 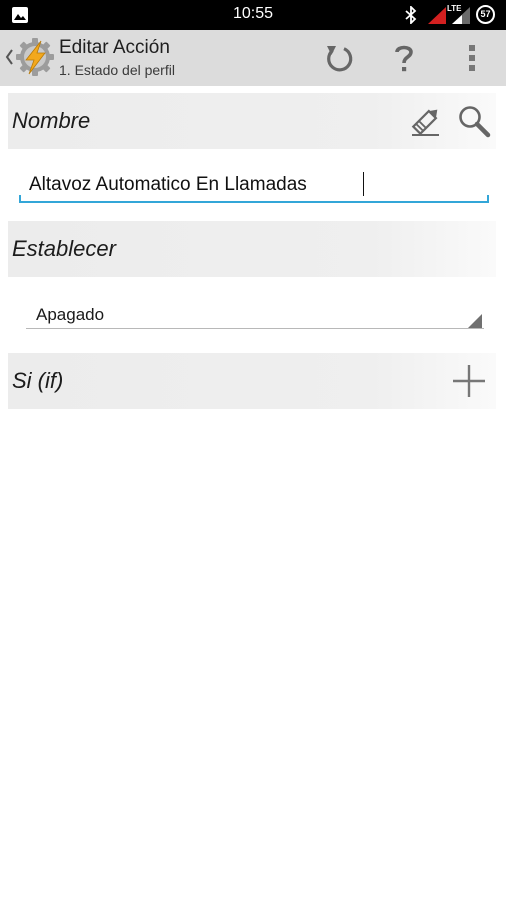 I want to click on dropdown-corner-icon, so click(x=475, y=321).